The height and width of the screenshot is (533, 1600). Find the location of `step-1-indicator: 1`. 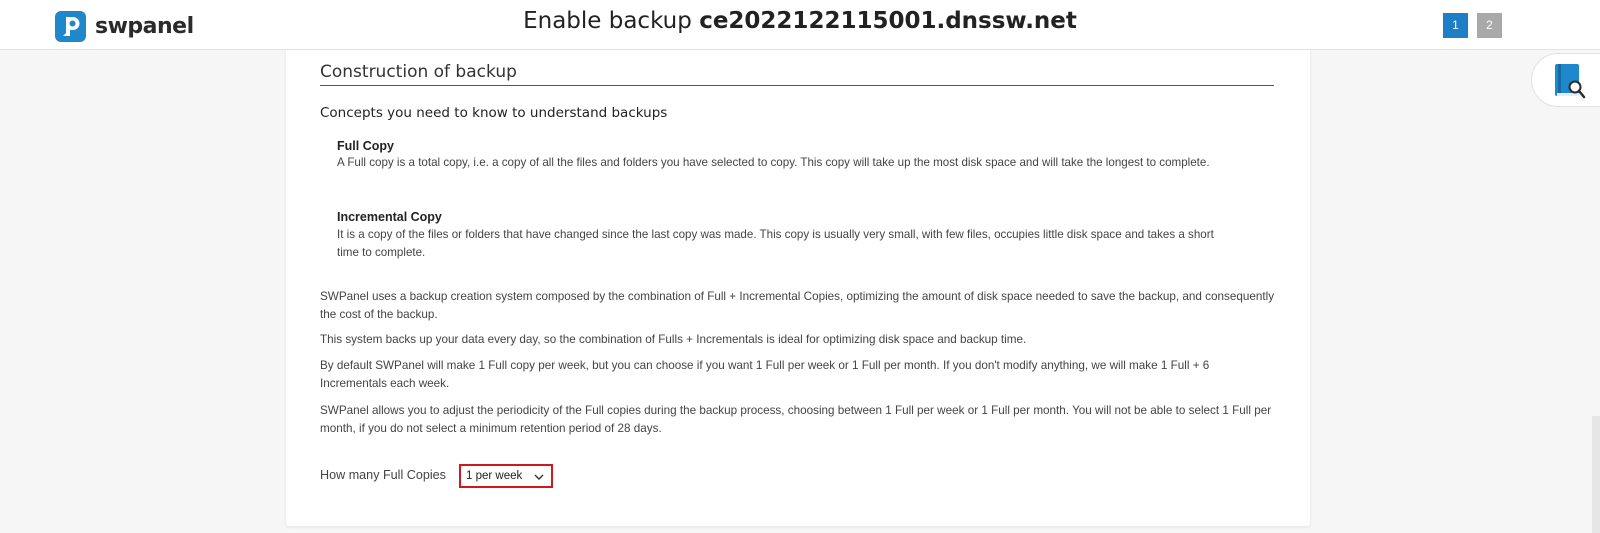

step-1-indicator: 1 is located at coordinates (1455, 25).